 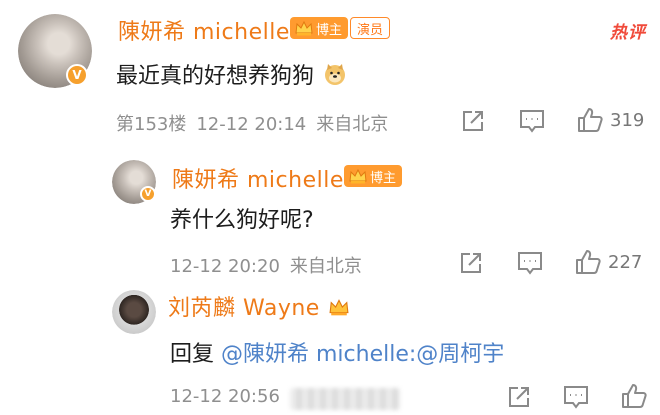 I want to click on like-count: 227, so click(x=625, y=262).